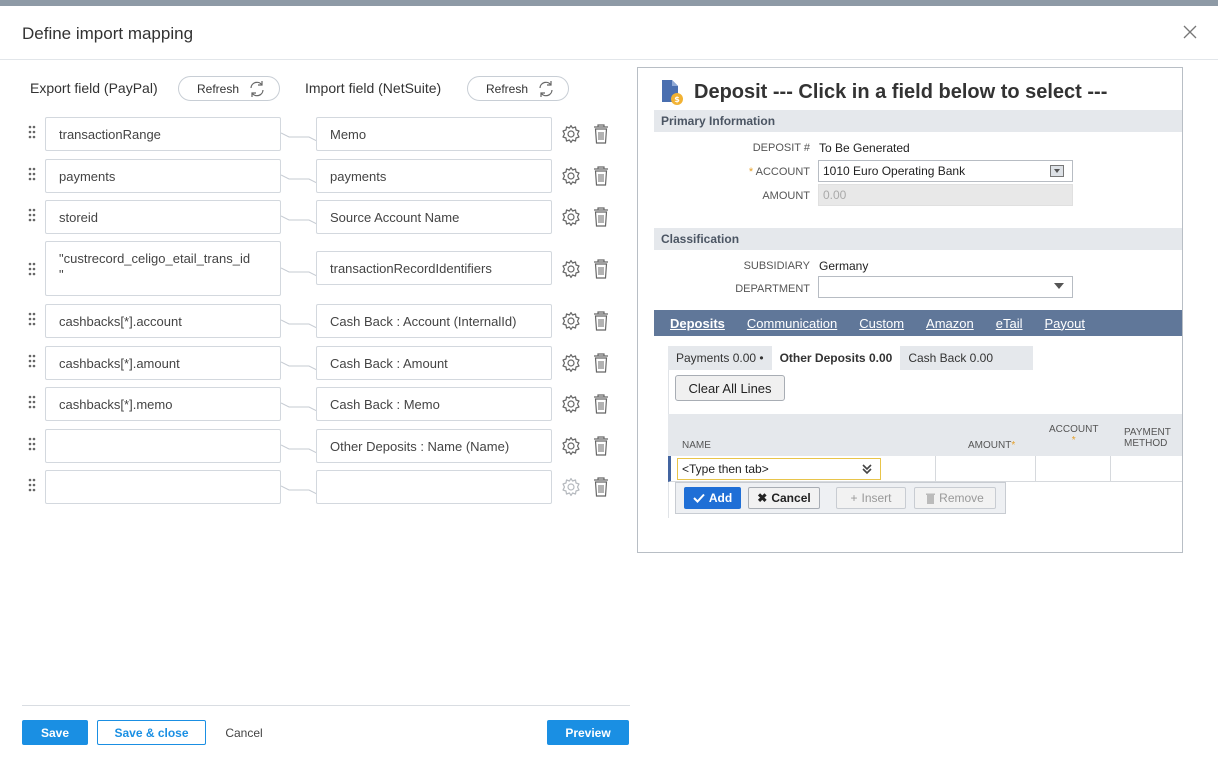 The width and height of the screenshot is (1218, 768). Describe the element at coordinates (945, 287) in the screenshot. I see `department-select` at that location.